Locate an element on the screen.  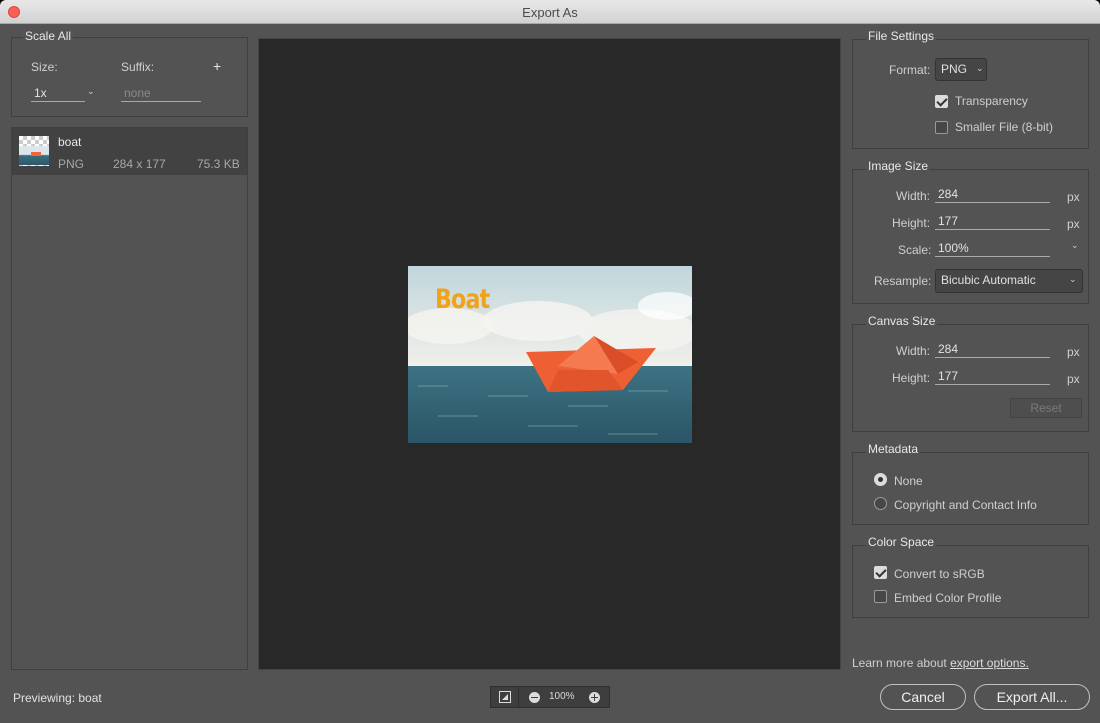
size-select: 1x is located at coordinates (58, 94).